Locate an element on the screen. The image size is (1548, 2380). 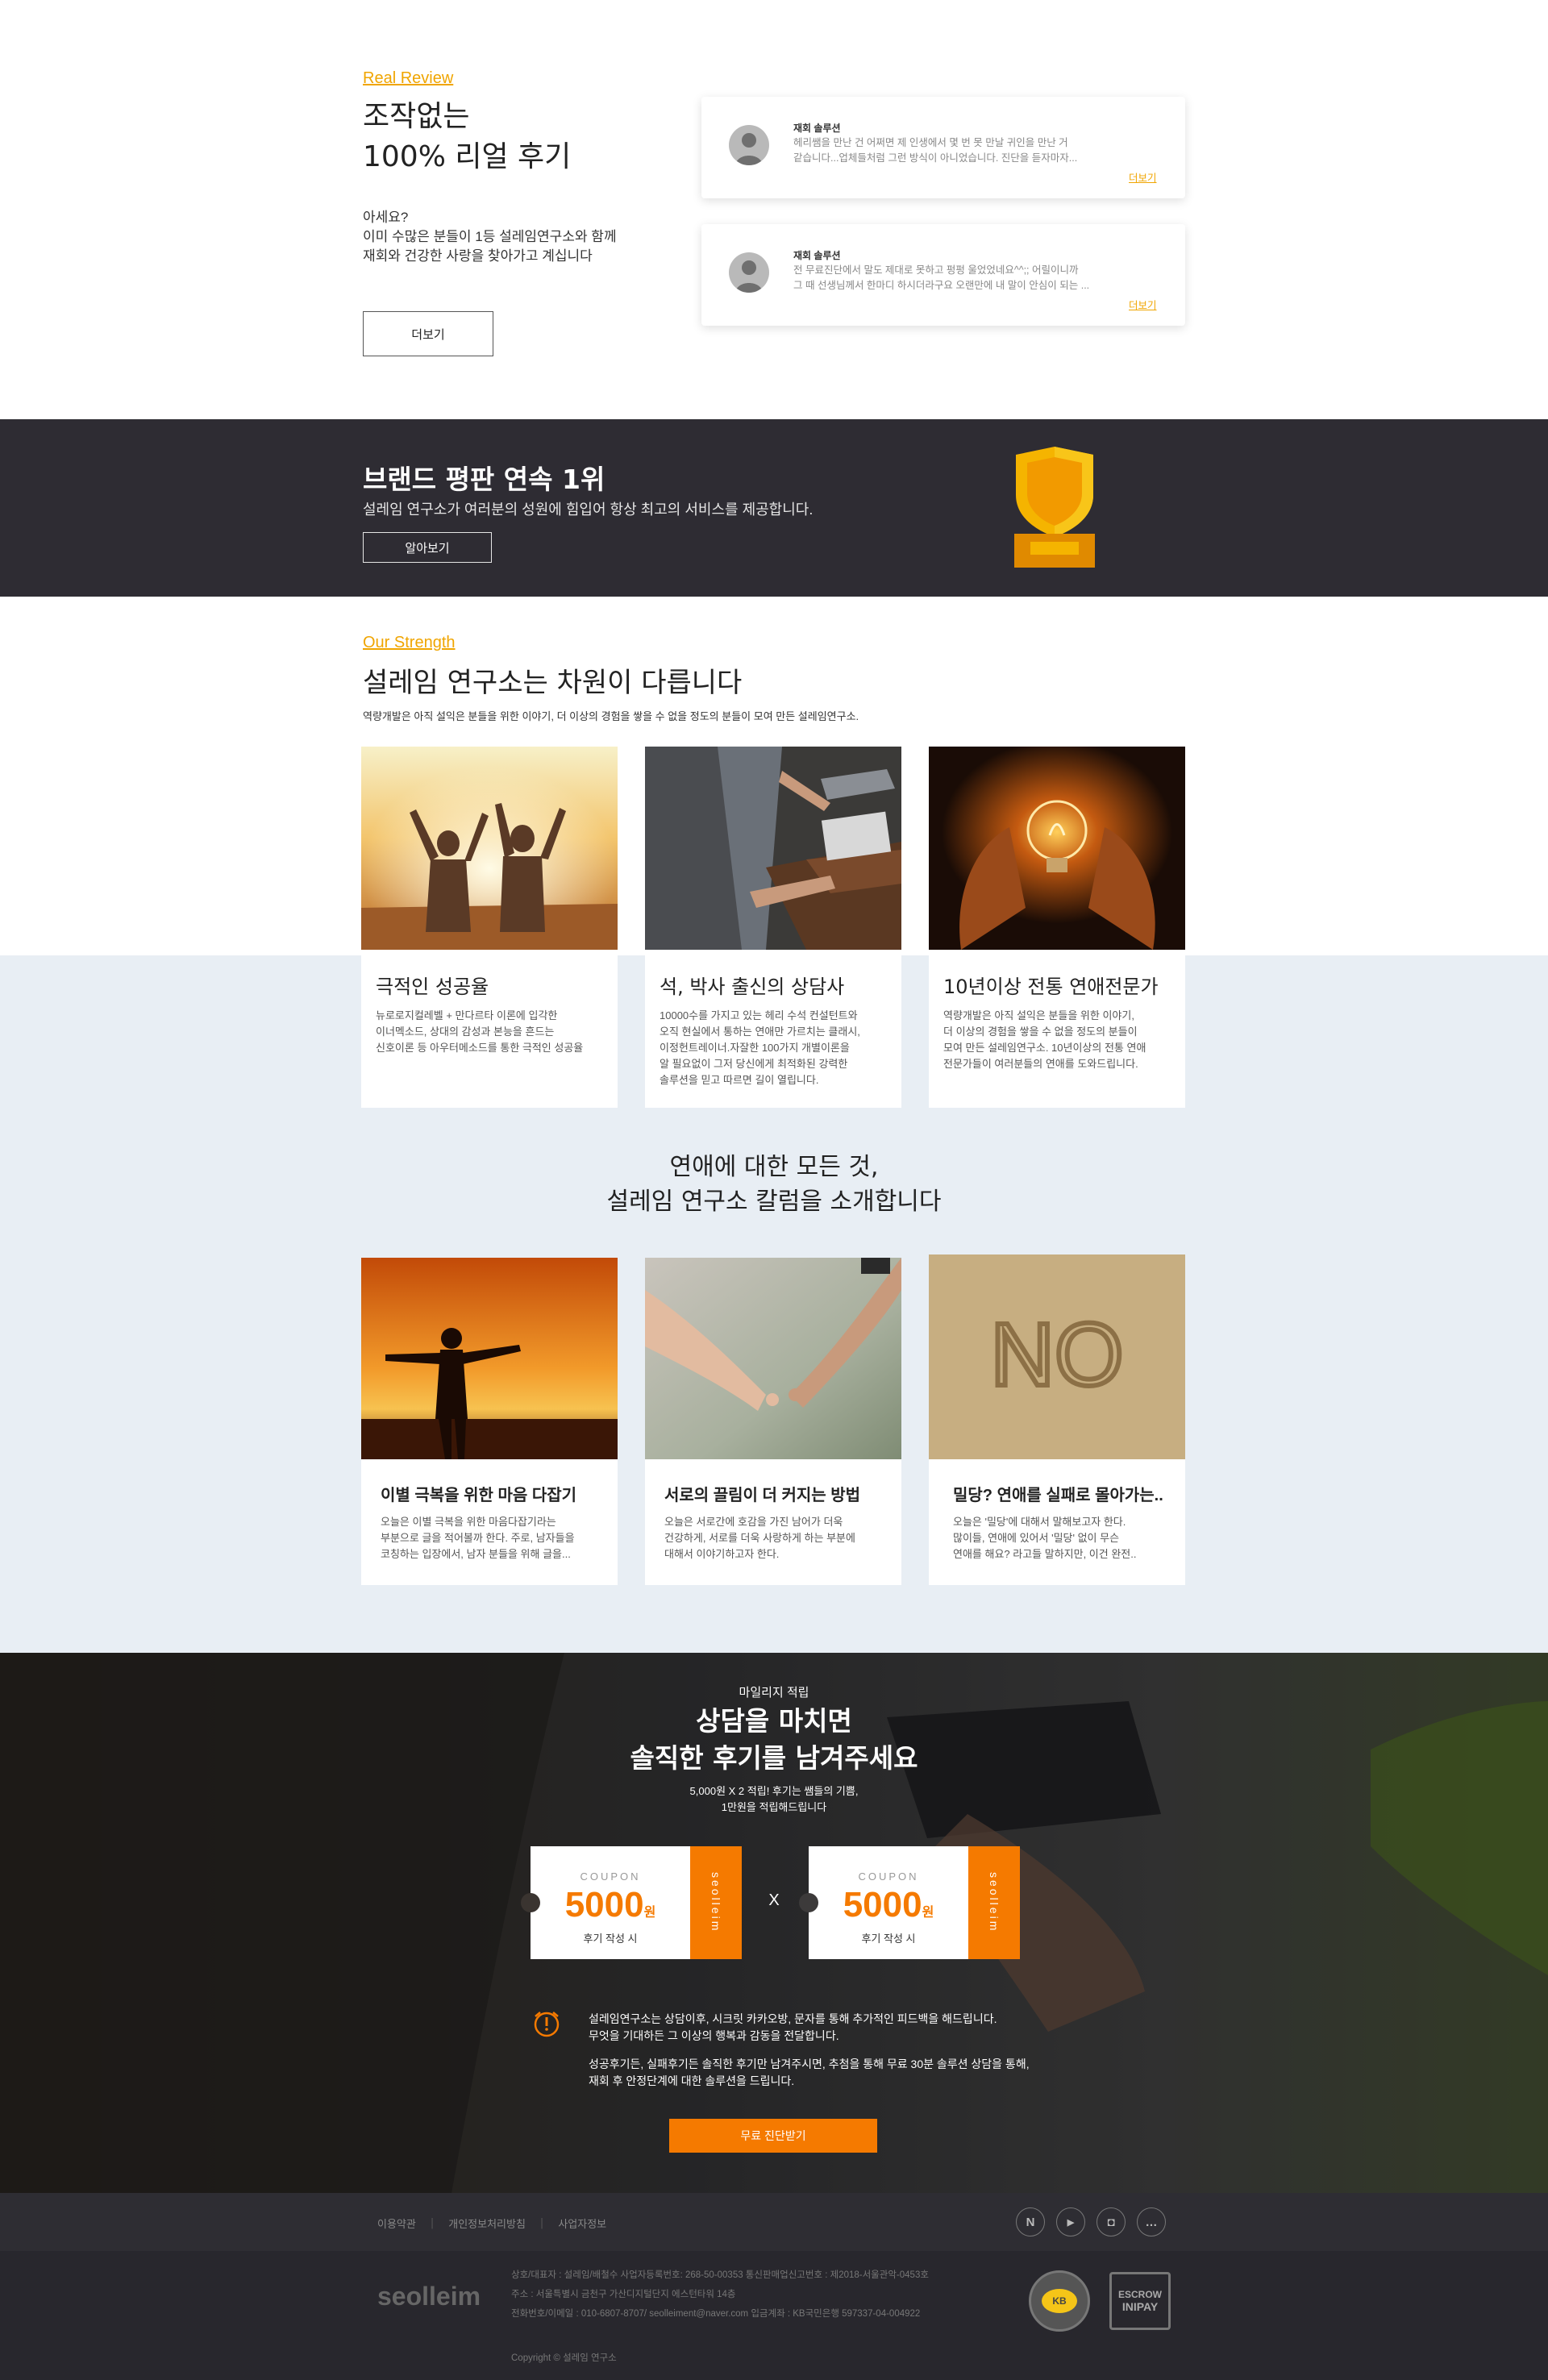
review-title: 조작없는 100% 리얼 후기 is located at coordinates (467, 137).